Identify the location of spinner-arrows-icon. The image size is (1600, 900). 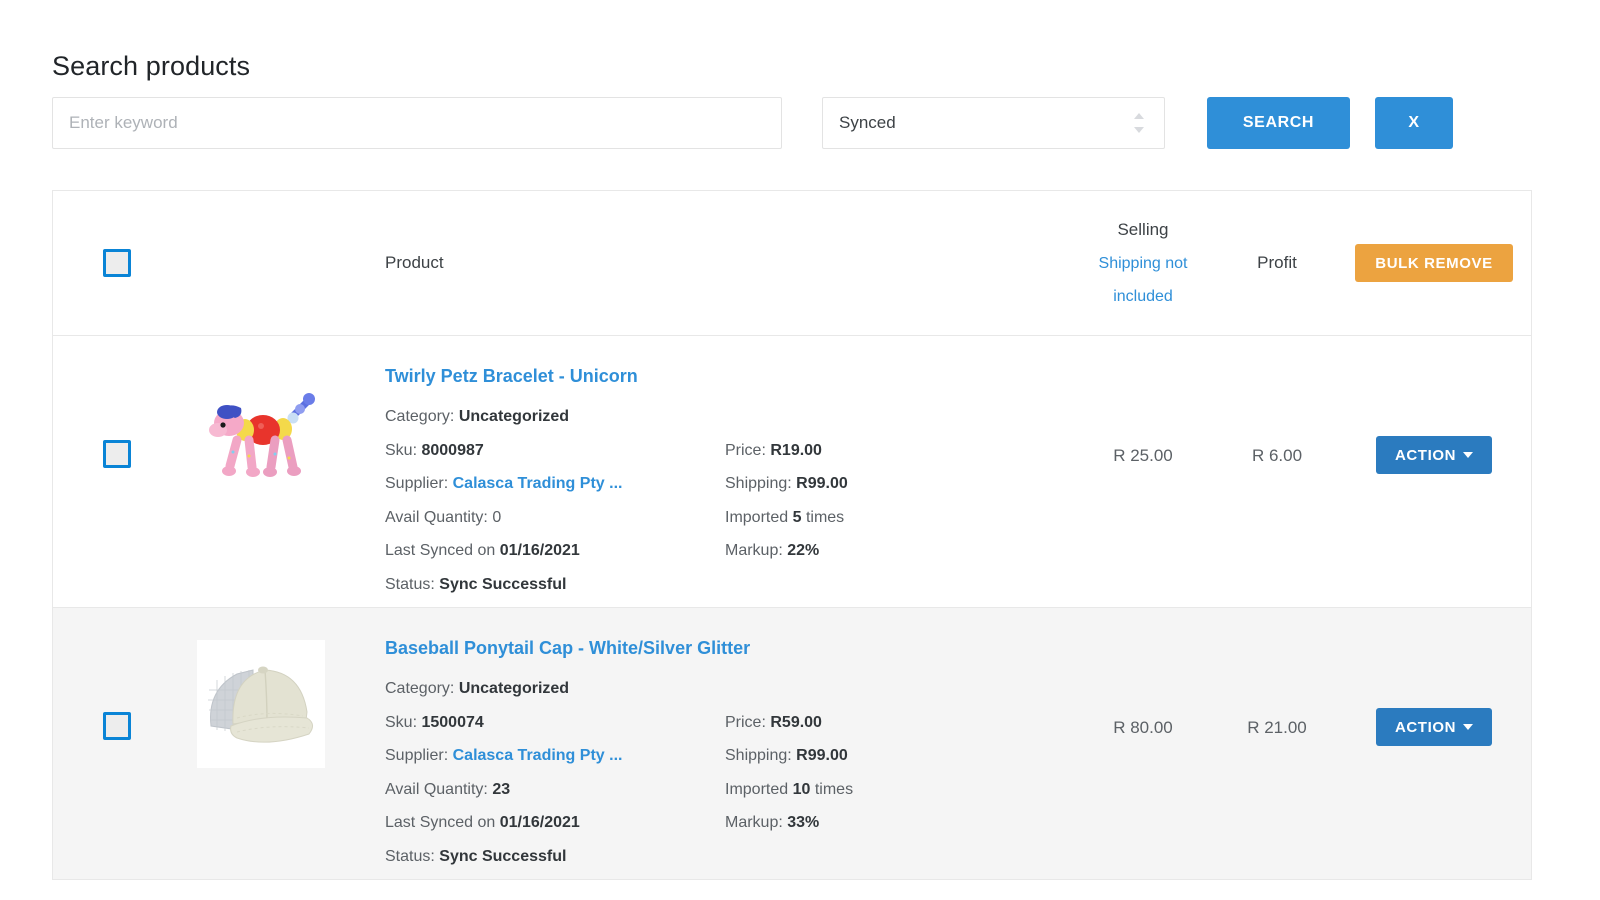
(1140, 123).